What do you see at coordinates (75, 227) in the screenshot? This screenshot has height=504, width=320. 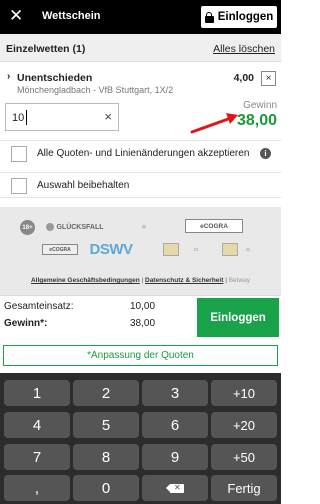 I see `gluecksfall-logo: GLÜCKSFALL` at bounding box center [75, 227].